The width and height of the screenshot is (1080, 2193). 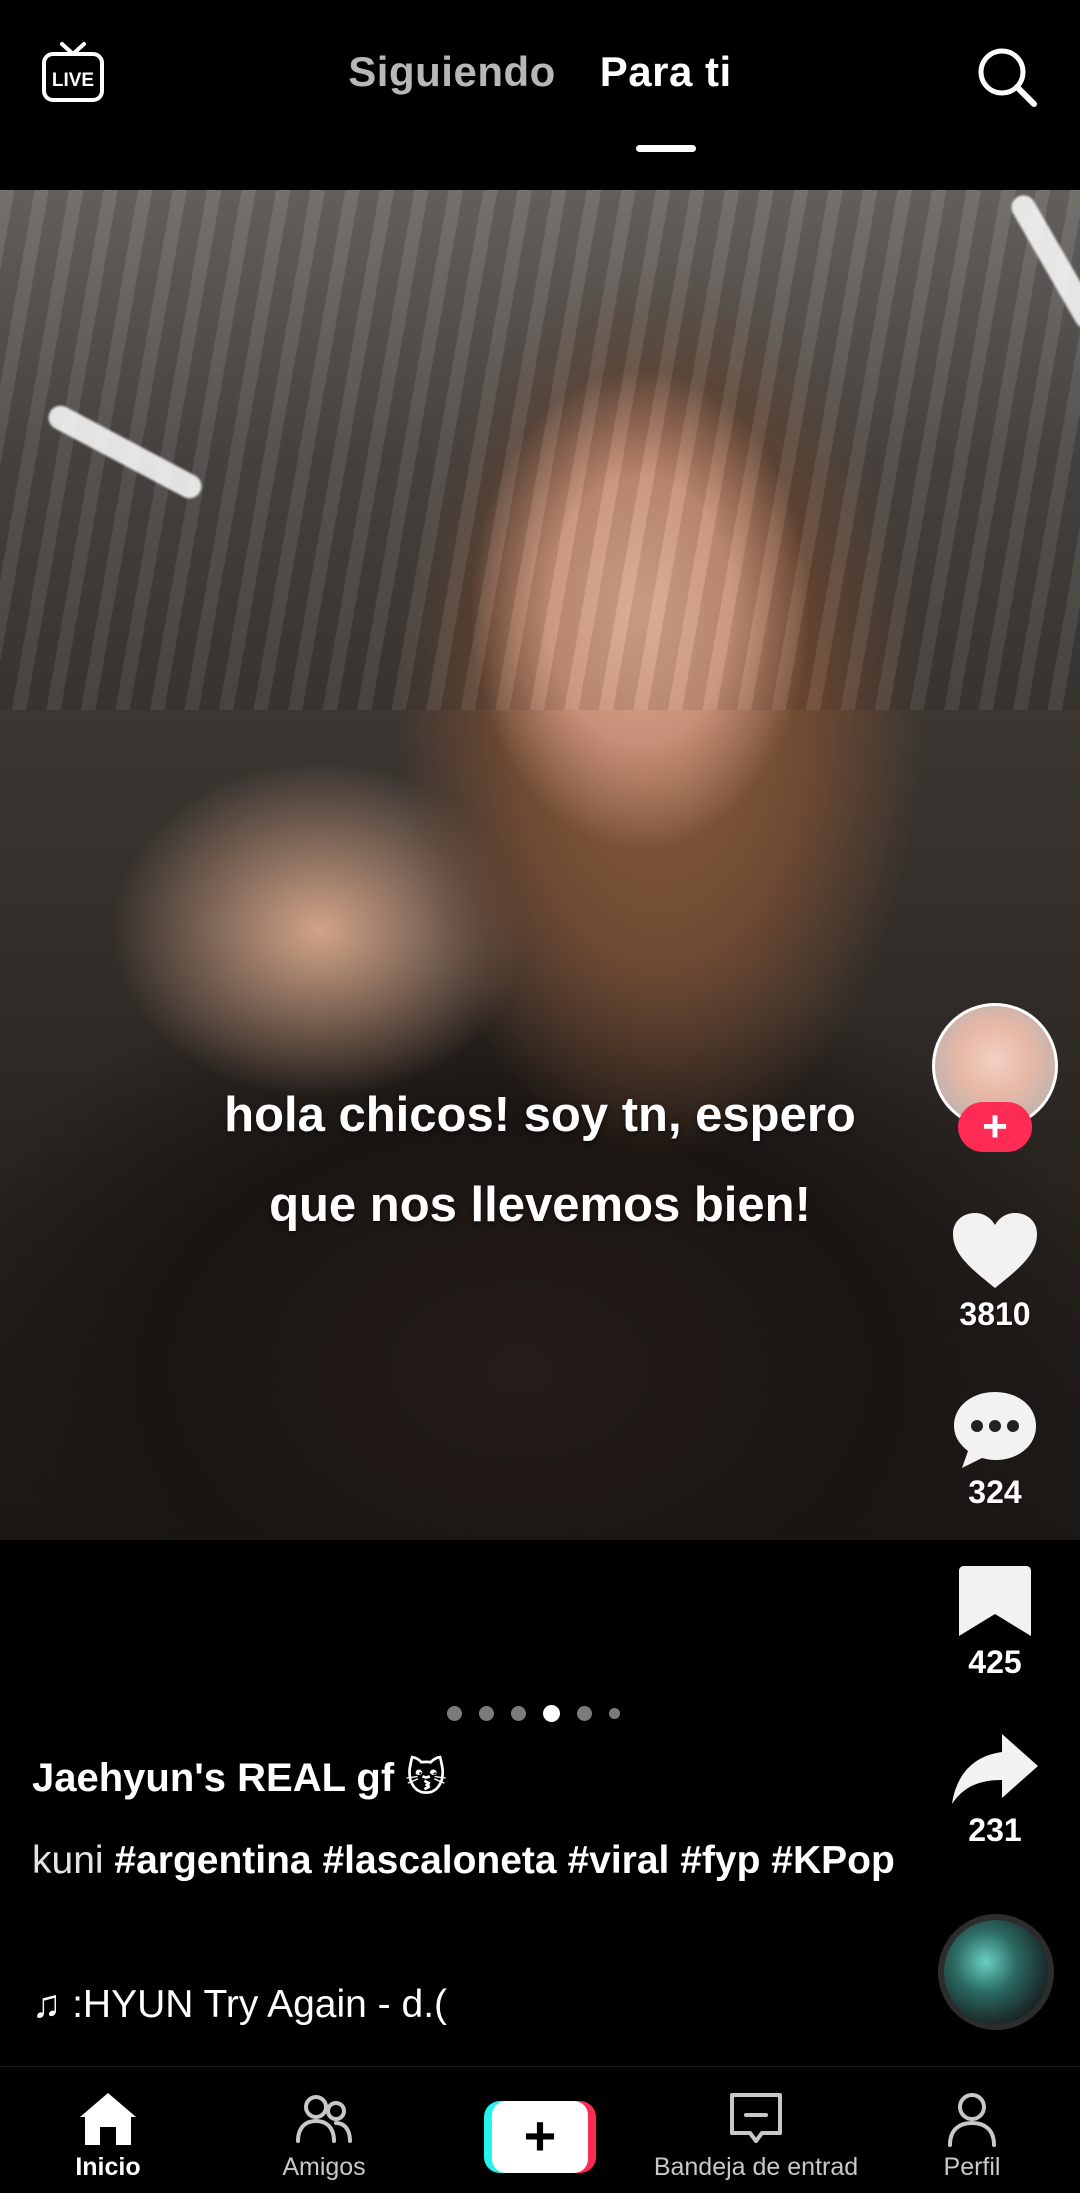 What do you see at coordinates (996, 1972) in the screenshot?
I see `music-disc-icon` at bounding box center [996, 1972].